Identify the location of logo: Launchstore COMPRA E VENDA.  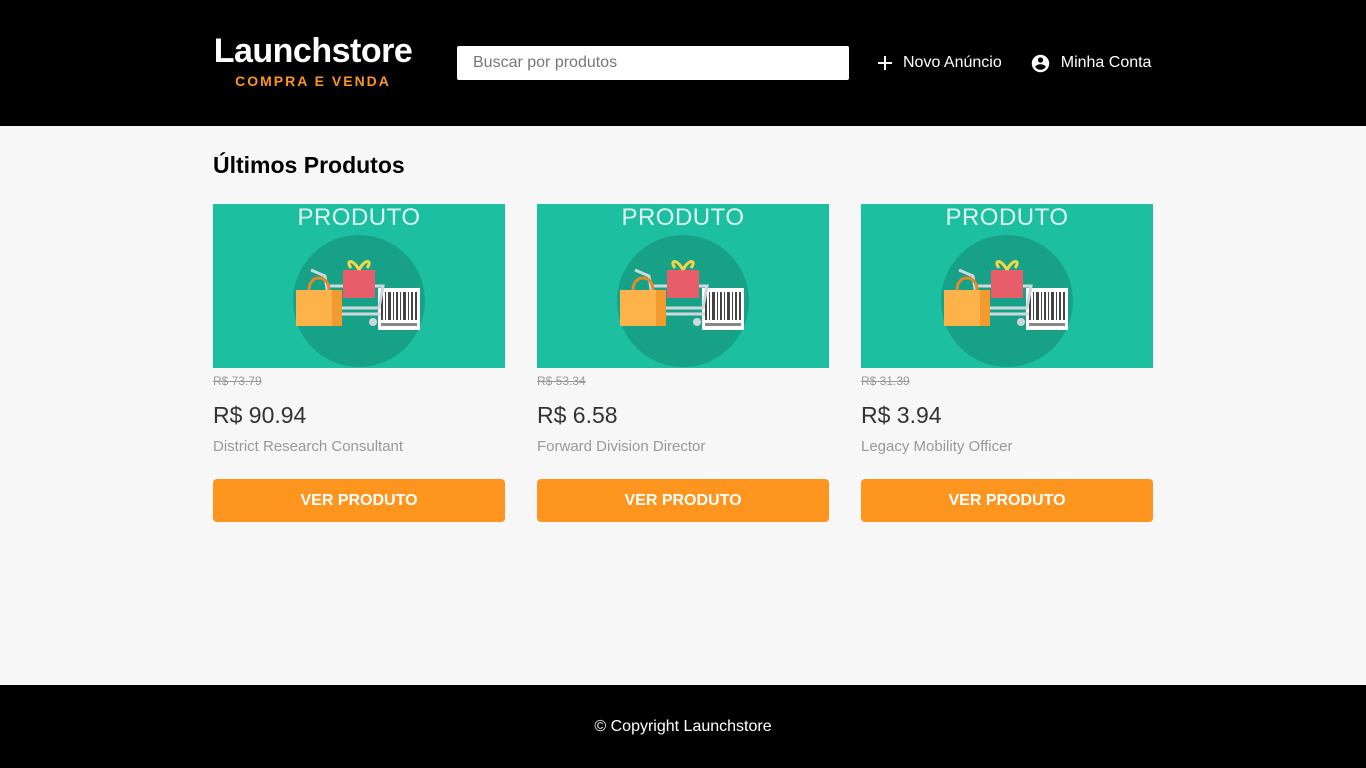
(313, 61).